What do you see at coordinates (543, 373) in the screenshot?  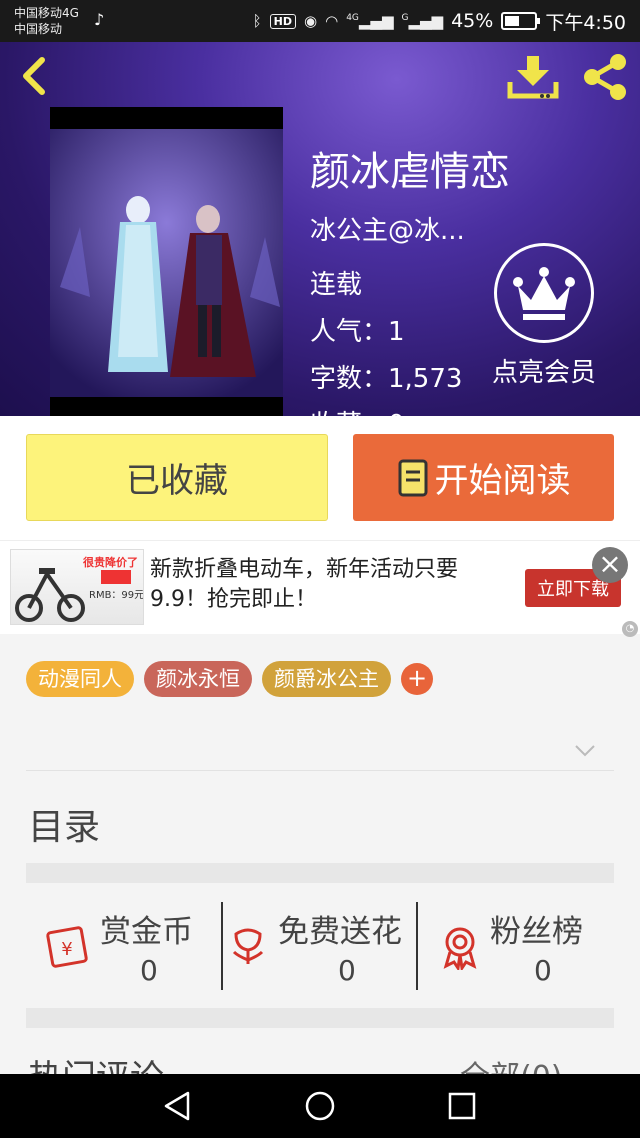 I see `vip-label: 点亮会员` at bounding box center [543, 373].